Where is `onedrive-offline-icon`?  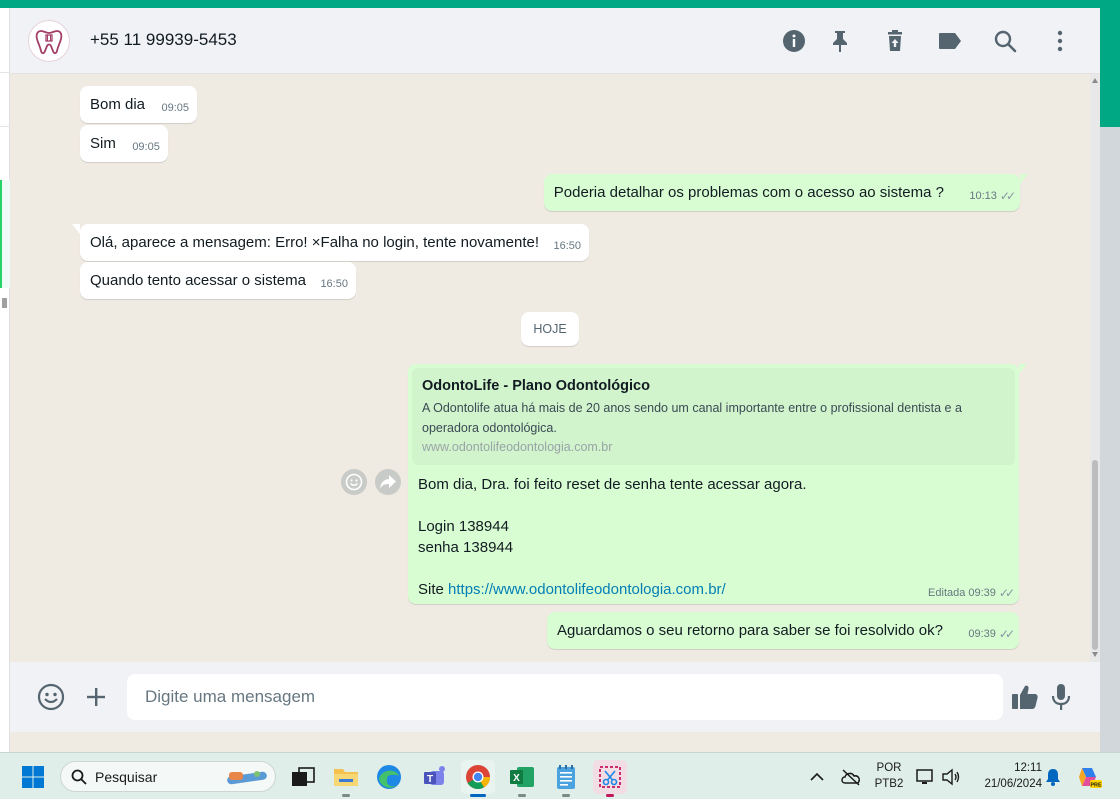 onedrive-offline-icon is located at coordinates (851, 777).